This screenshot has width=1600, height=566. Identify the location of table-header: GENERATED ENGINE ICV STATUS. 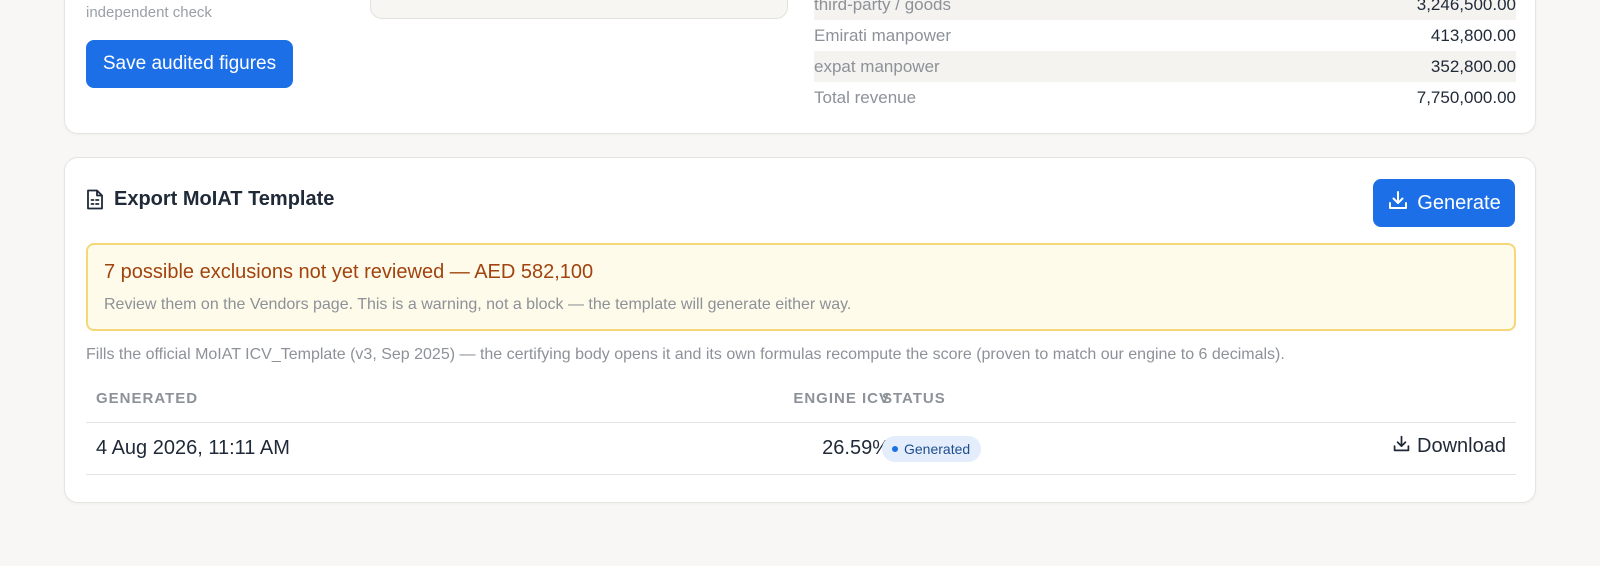
(801, 404).